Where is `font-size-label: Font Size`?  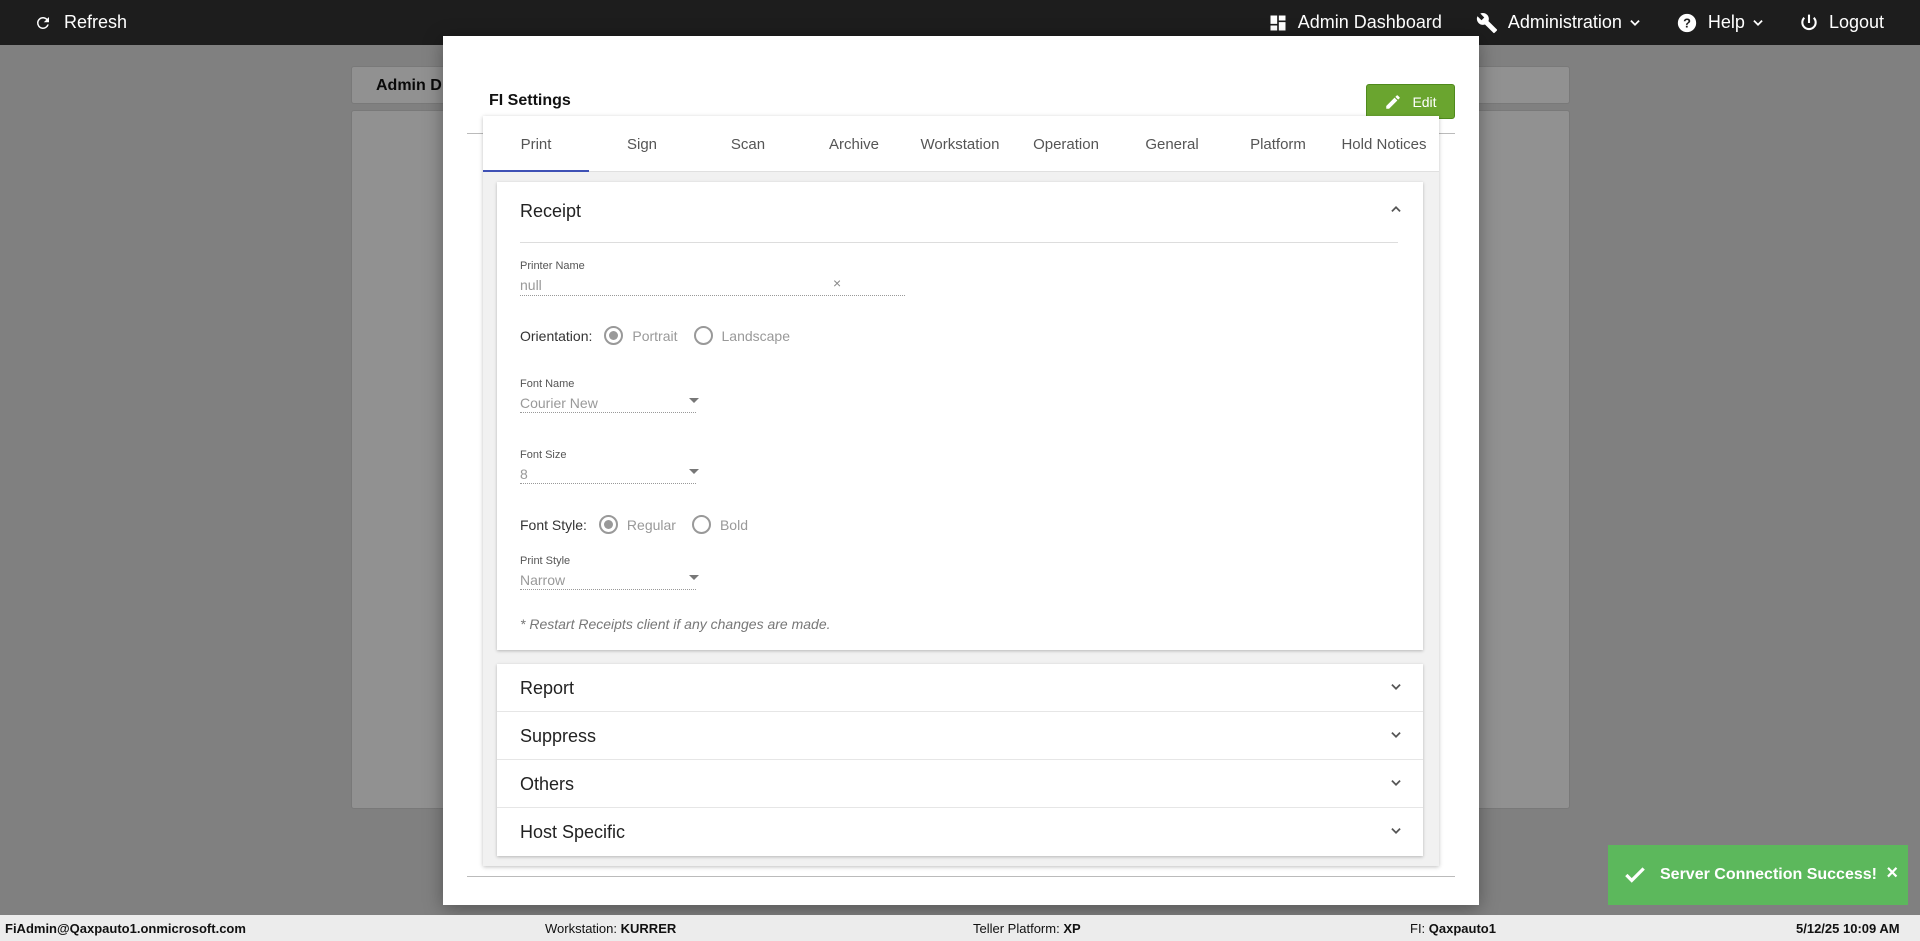 font-size-label: Font Size is located at coordinates (543, 455).